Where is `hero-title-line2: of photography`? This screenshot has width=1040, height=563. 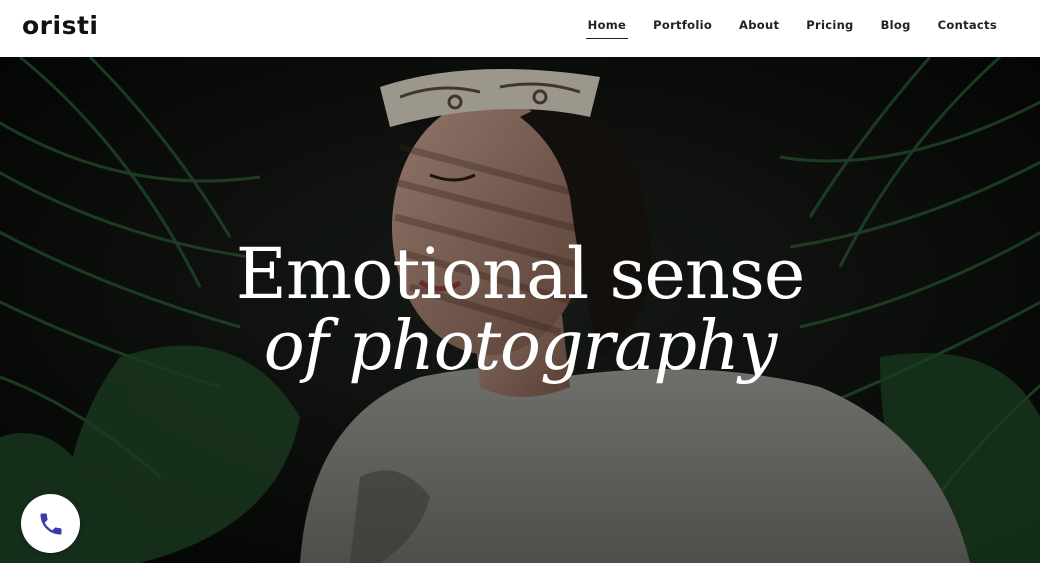
hero-title-line2: of photography is located at coordinates (520, 346).